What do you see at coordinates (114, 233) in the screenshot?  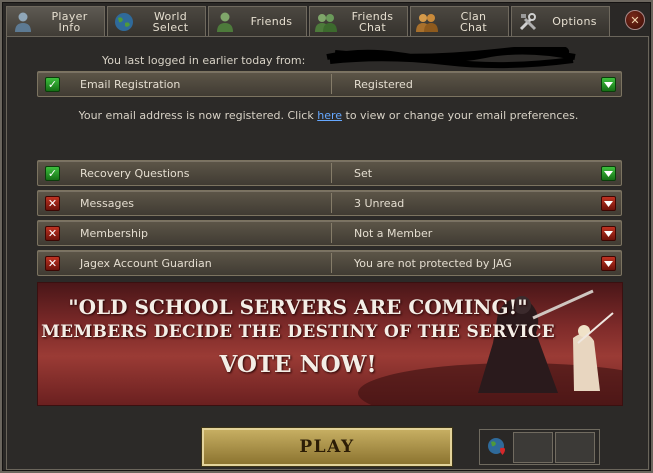 I see `row-label: Membership` at bounding box center [114, 233].